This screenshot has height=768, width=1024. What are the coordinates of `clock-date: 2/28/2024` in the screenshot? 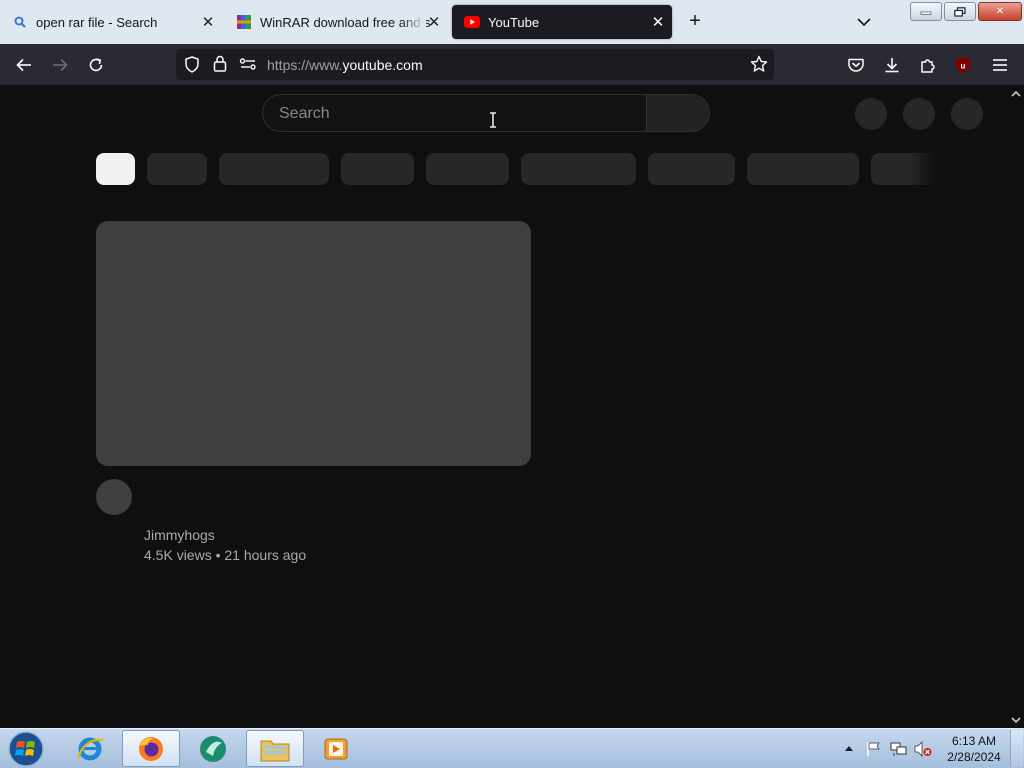 It's located at (974, 757).